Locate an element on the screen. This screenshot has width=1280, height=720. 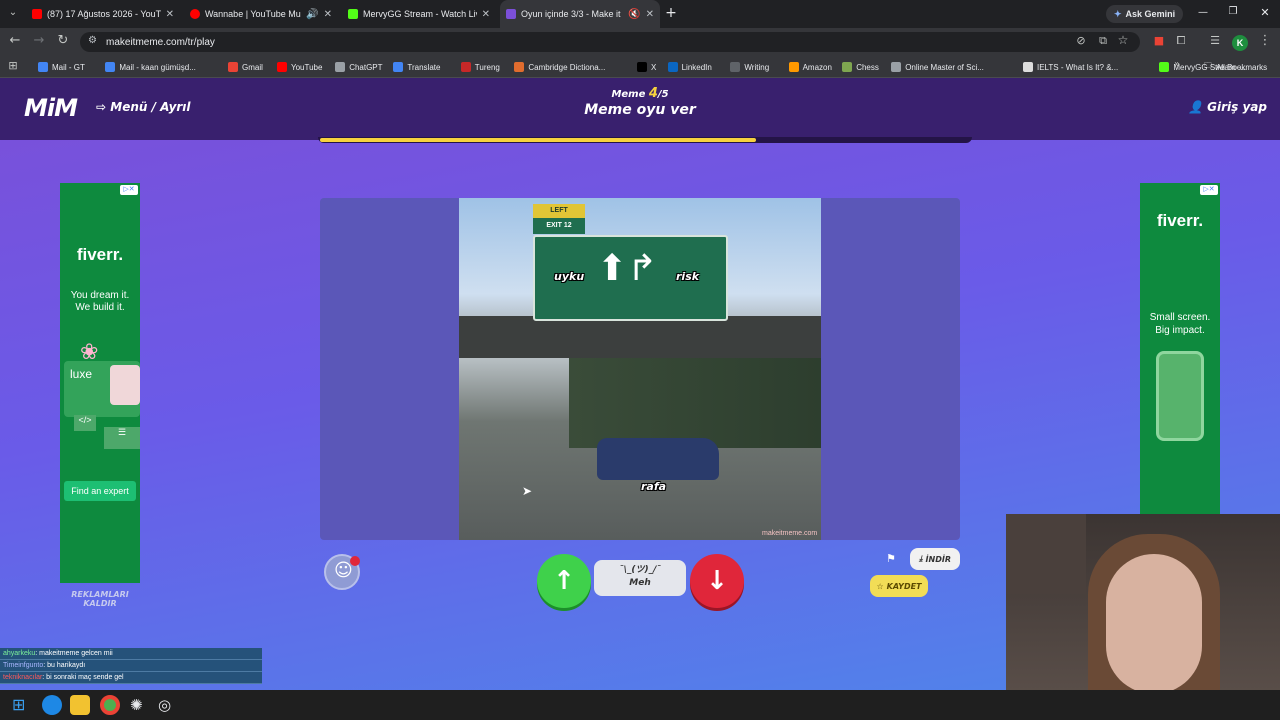
bookmark-item: Amazon is located at coordinates (810, 67).